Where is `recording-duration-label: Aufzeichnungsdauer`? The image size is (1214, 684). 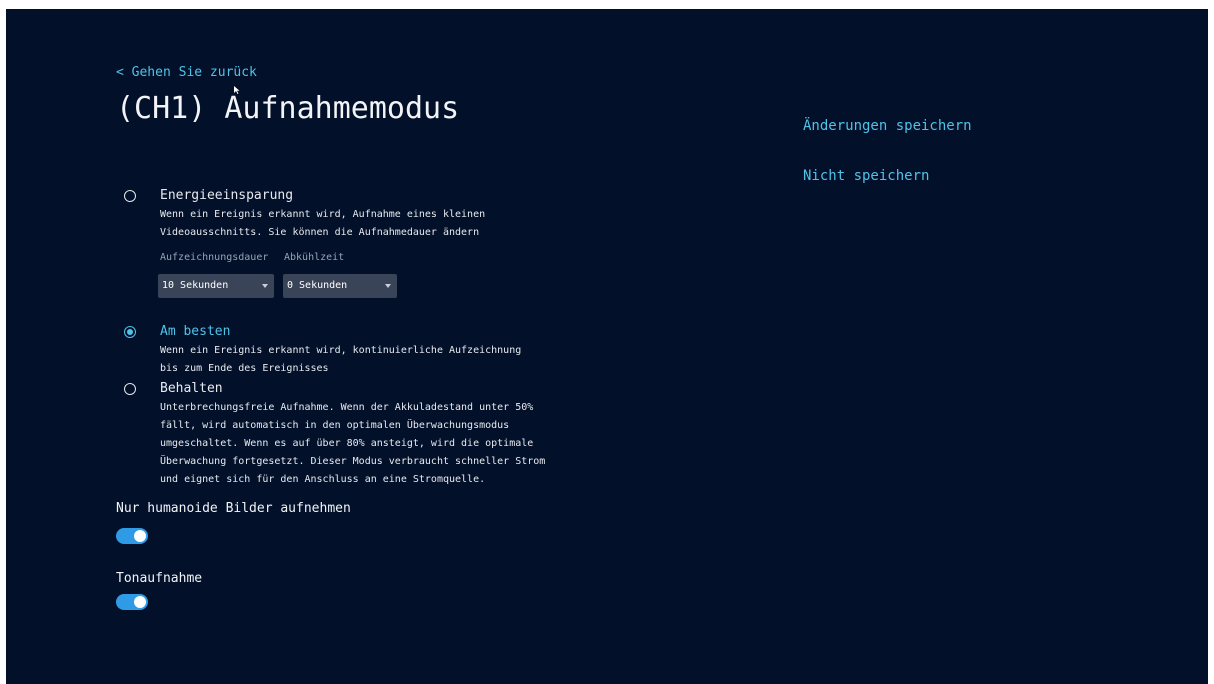
recording-duration-label: Aufzeichnungsdauer is located at coordinates (214, 257).